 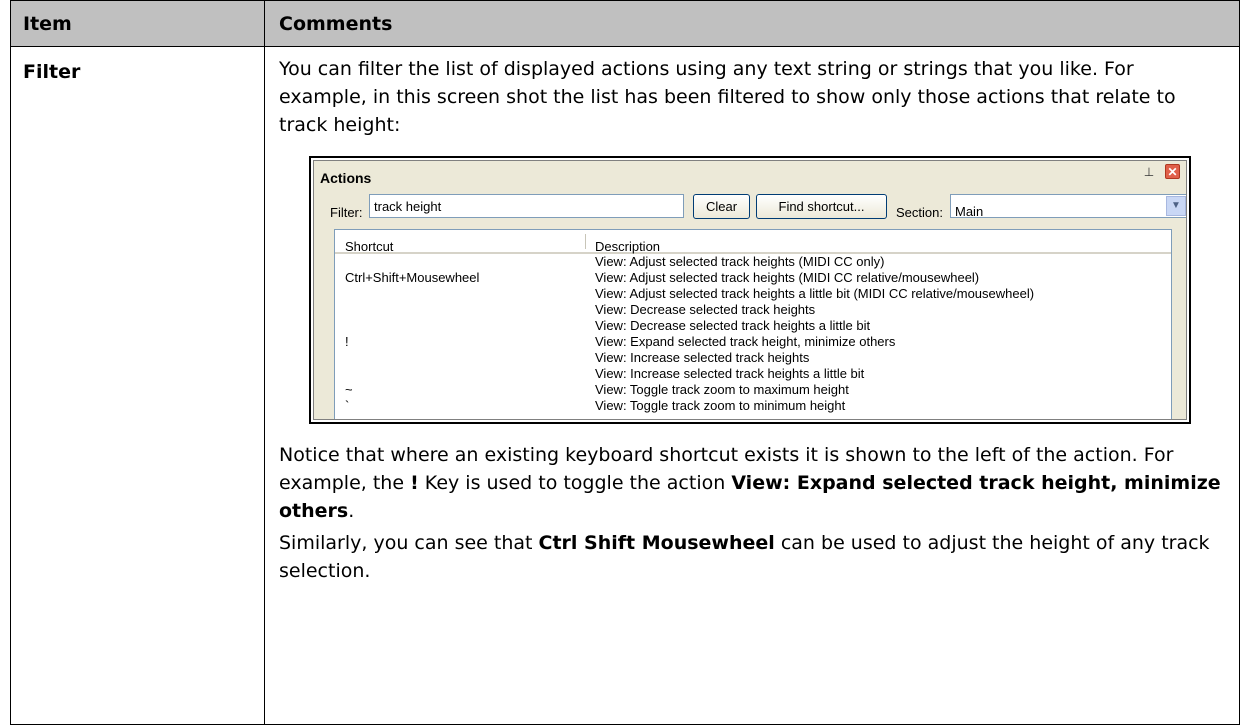 I want to click on section-dropdown: Main ▼, so click(x=1068, y=206).